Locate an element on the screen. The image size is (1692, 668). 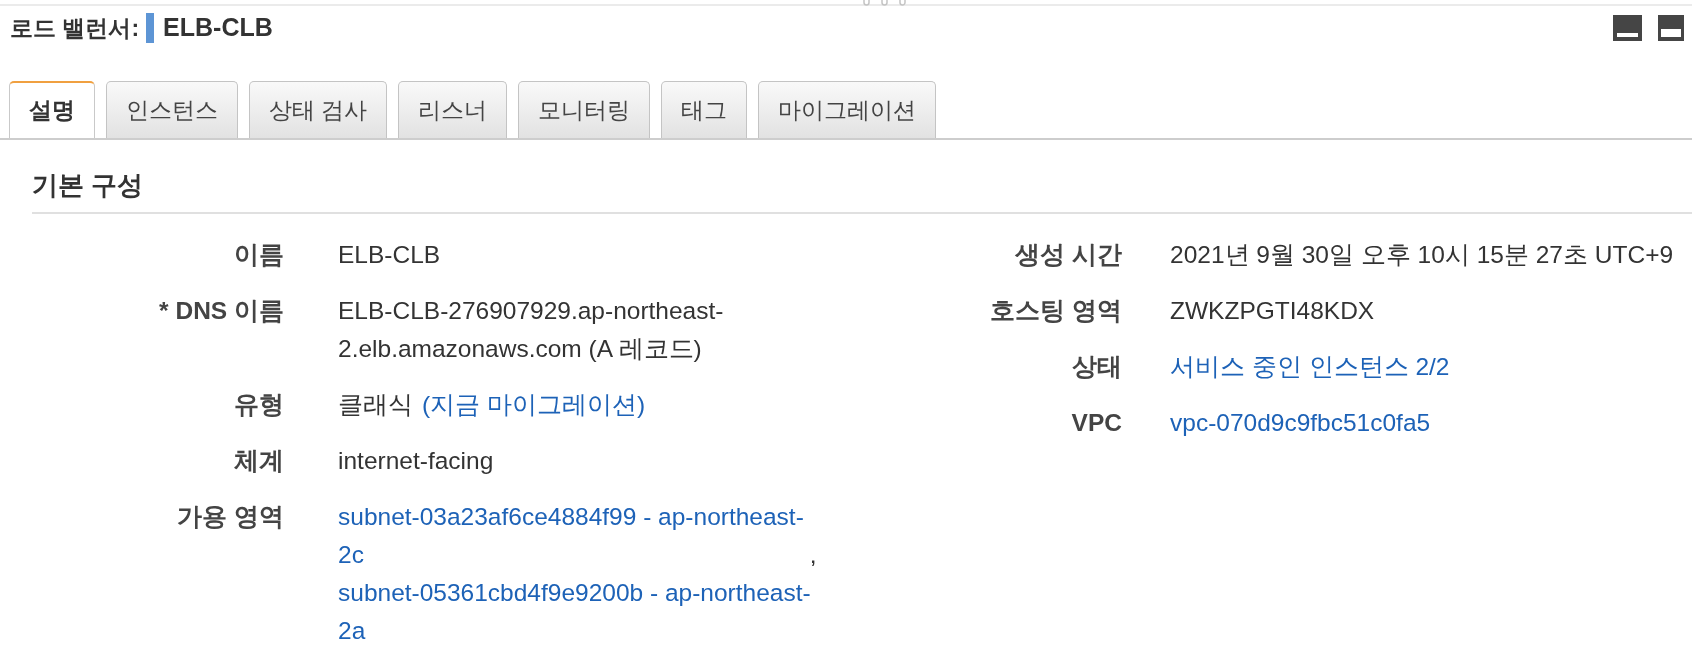
field-label: 호스팅 영역 is located at coordinates (1056, 311).